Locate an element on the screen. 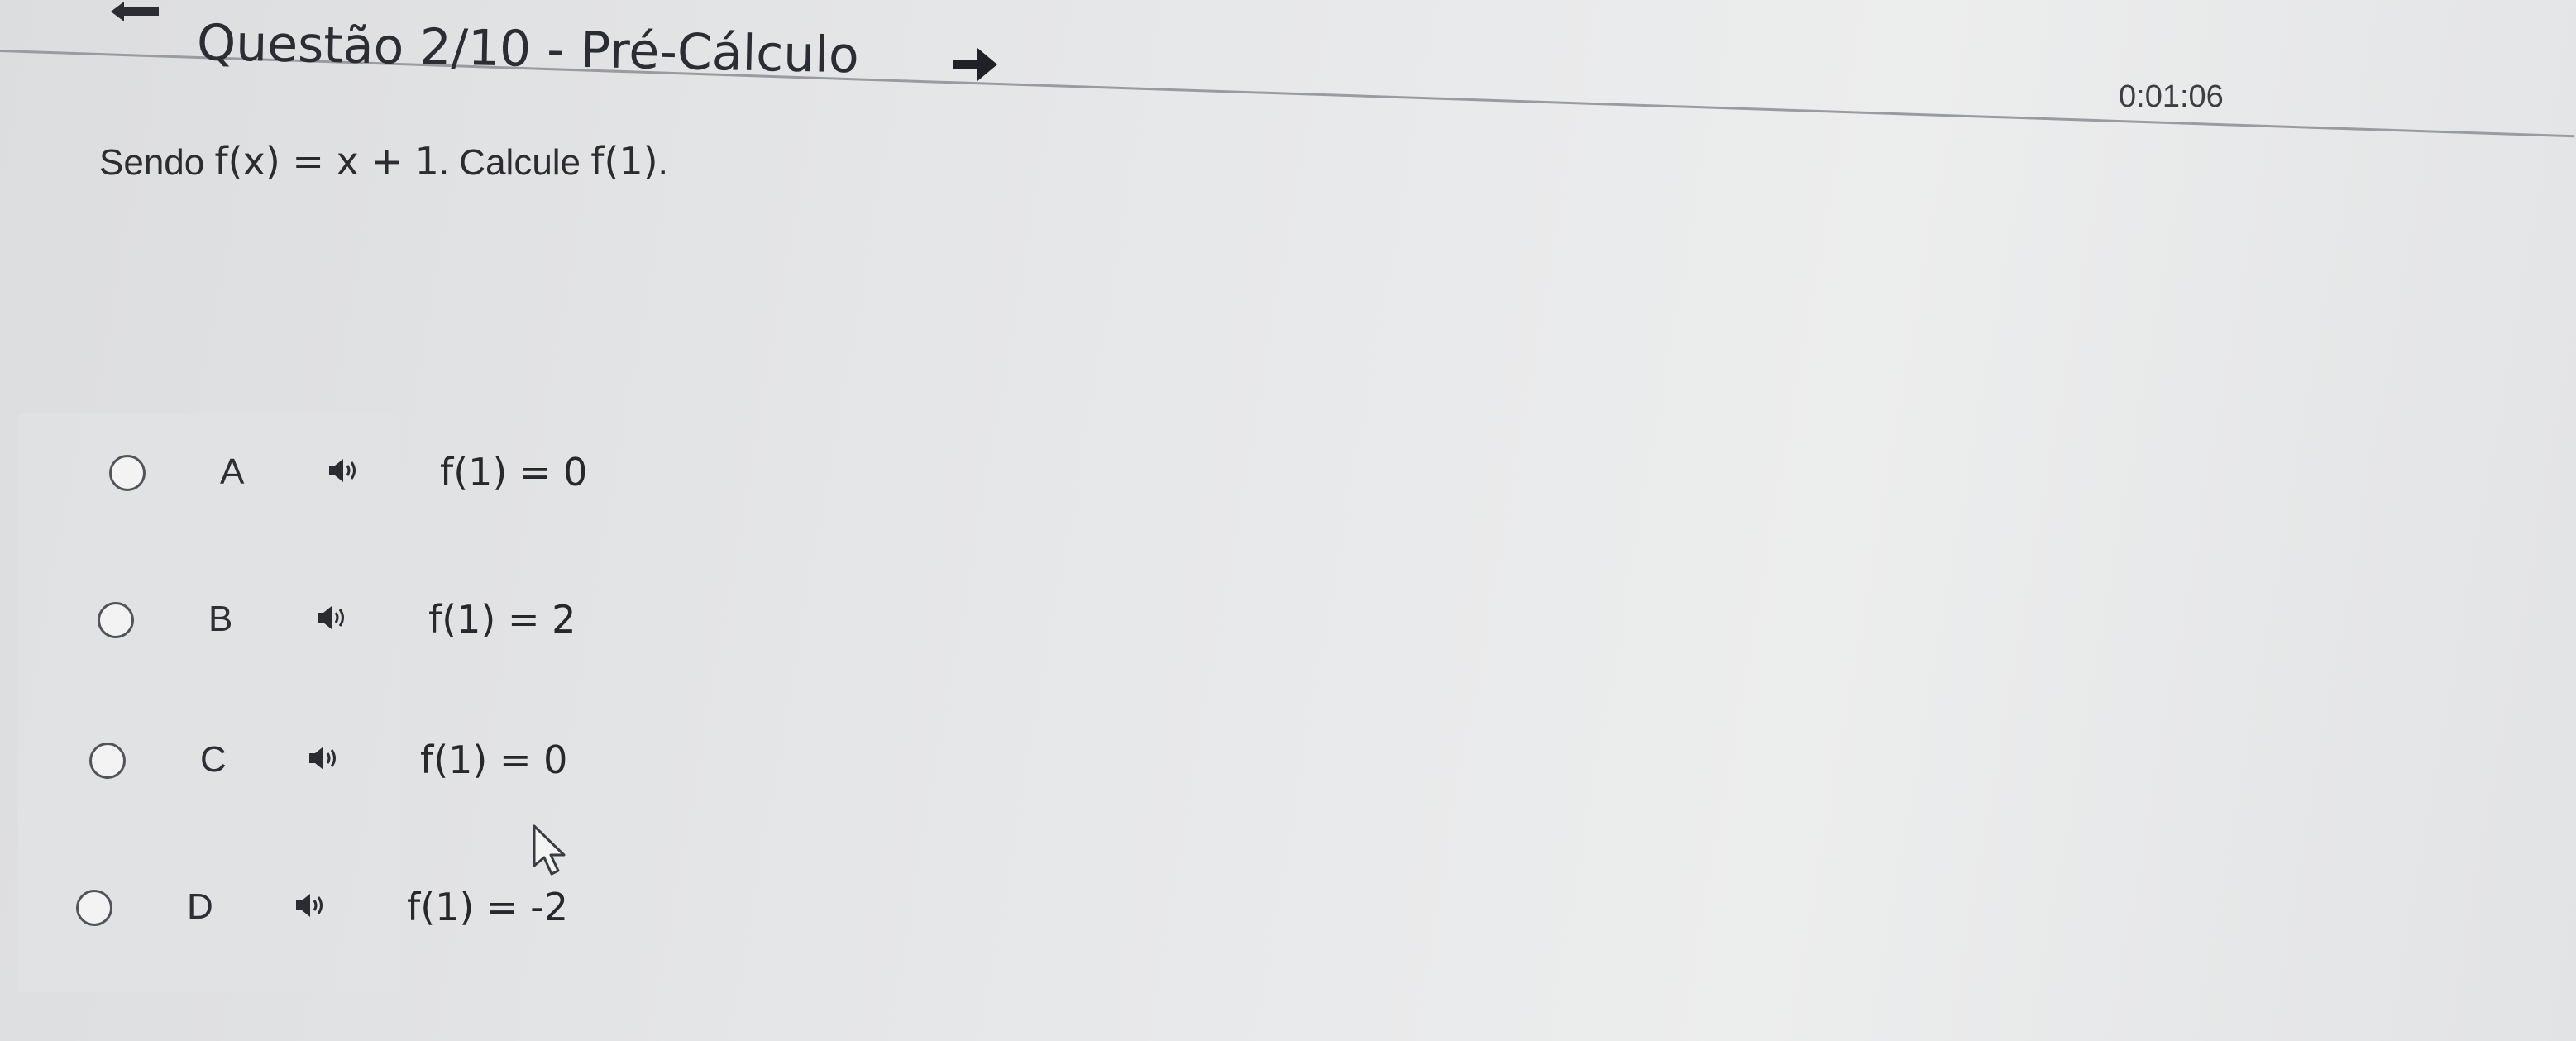  option-letter: D is located at coordinates (200, 906).